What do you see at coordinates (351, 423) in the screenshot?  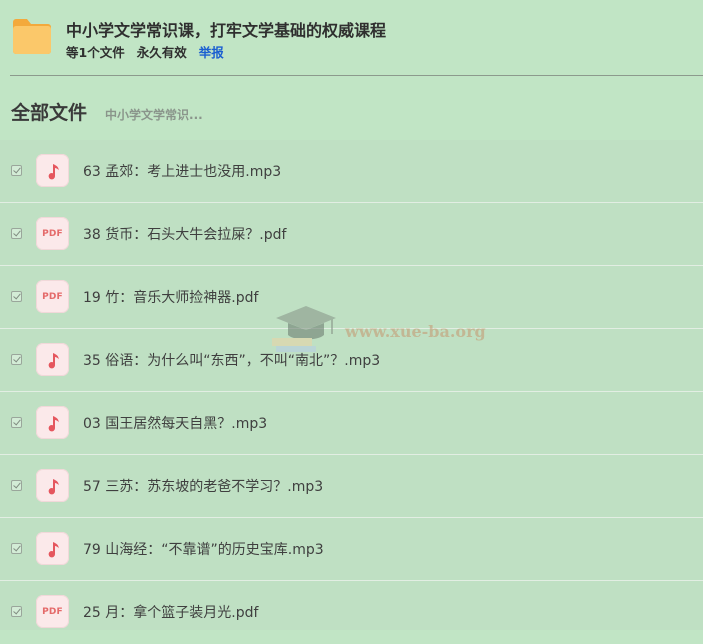 I see `file-row: 03 国王居然每天自黑？.mp3` at bounding box center [351, 423].